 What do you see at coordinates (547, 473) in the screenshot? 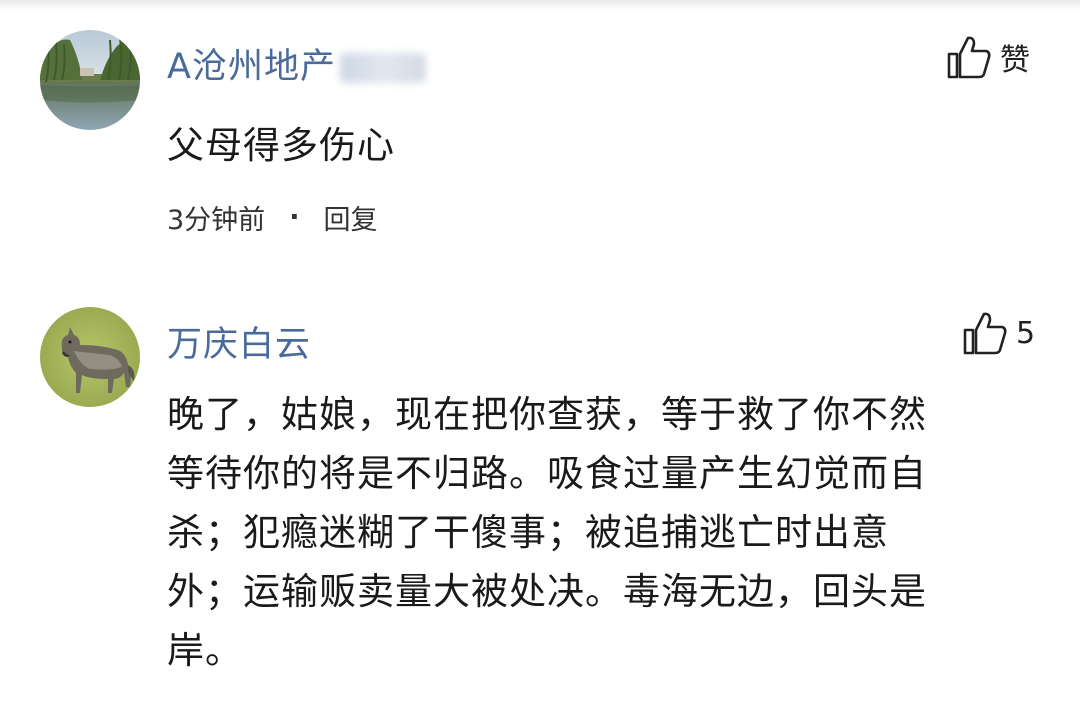
I see `comment-content-line: 等待你的将是不归路。吸食过量产生幻觉而自` at bounding box center [547, 473].